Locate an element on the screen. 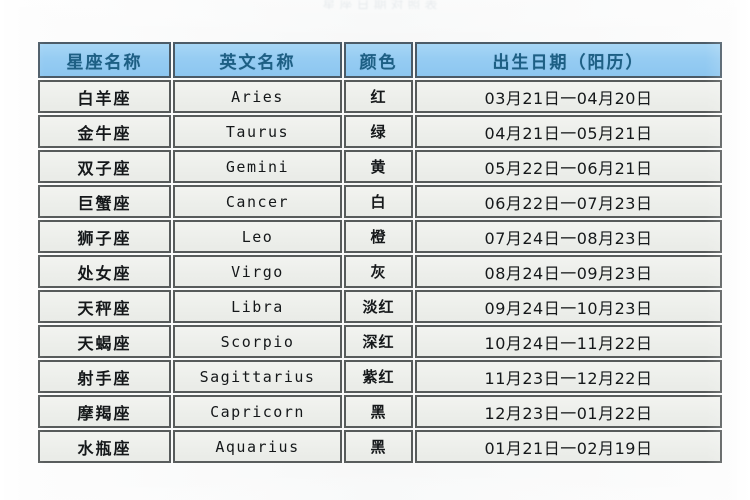  cell-en-name: Leo is located at coordinates (257, 236).